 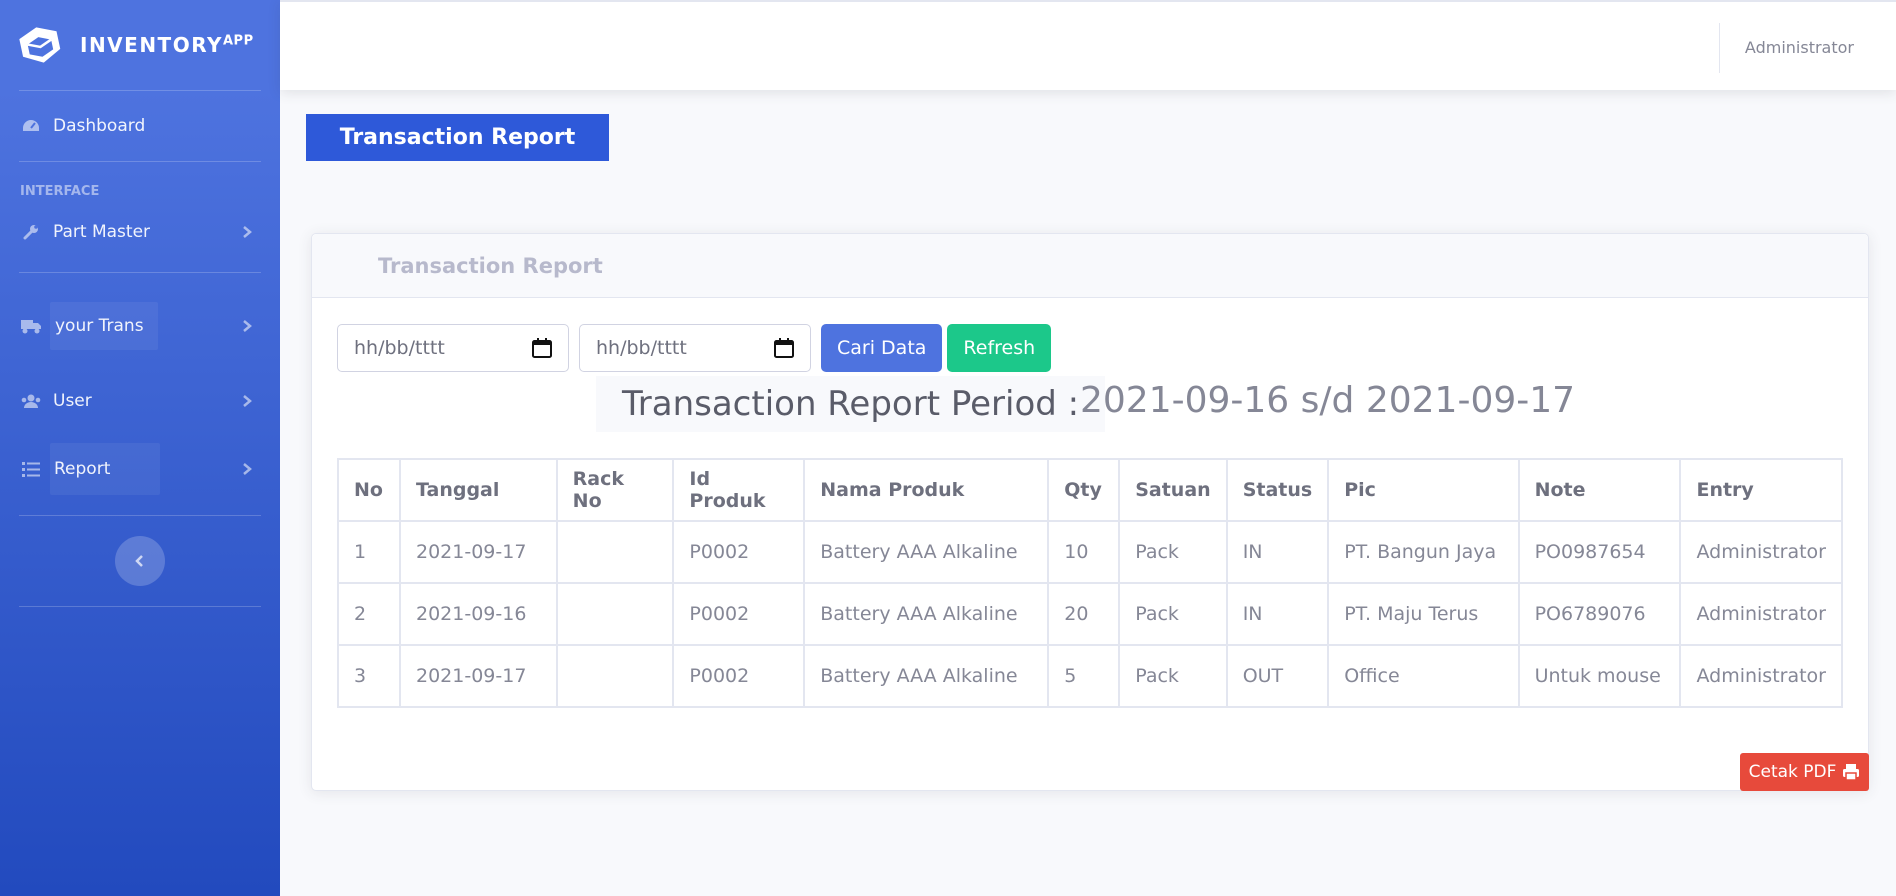 What do you see at coordinates (167, 45) in the screenshot?
I see `brand-name: INVENTORYAPP` at bounding box center [167, 45].